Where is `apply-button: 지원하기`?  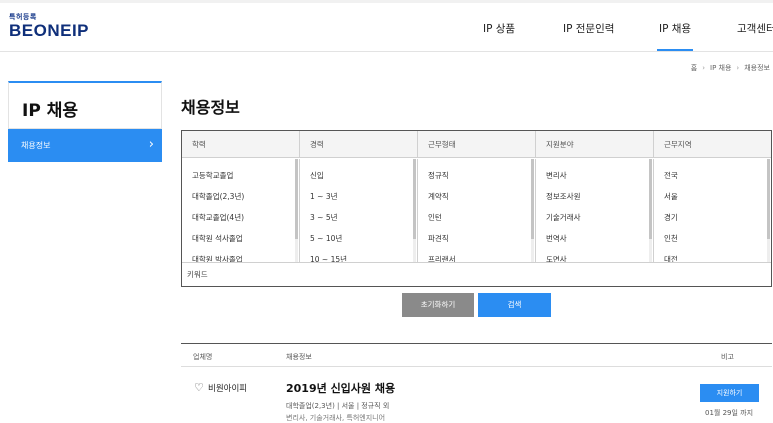 apply-button: 지원하기 is located at coordinates (729, 393).